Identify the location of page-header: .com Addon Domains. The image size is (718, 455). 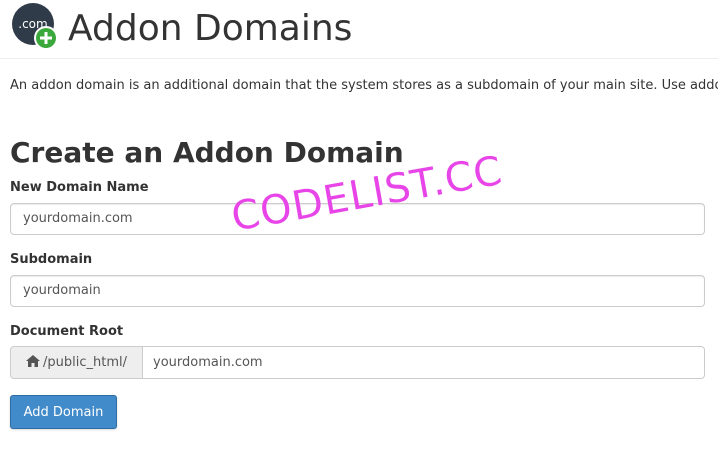
(359, 29).